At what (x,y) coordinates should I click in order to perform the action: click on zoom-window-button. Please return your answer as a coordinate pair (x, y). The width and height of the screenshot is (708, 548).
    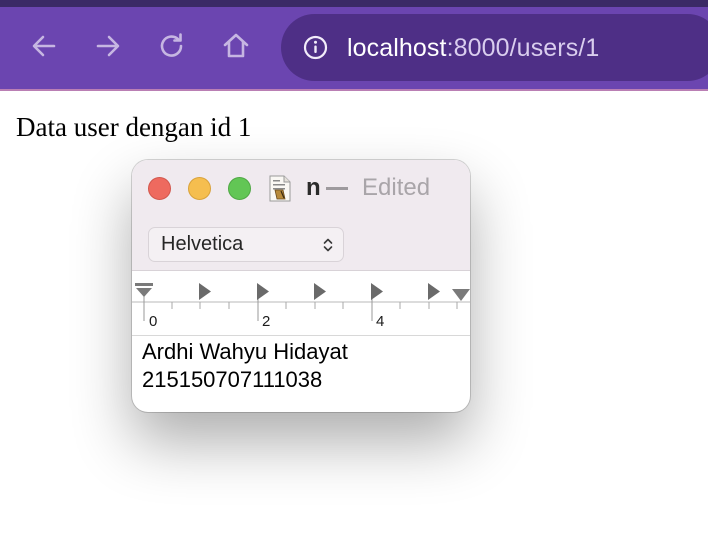
    Looking at the image, I should click on (239, 188).